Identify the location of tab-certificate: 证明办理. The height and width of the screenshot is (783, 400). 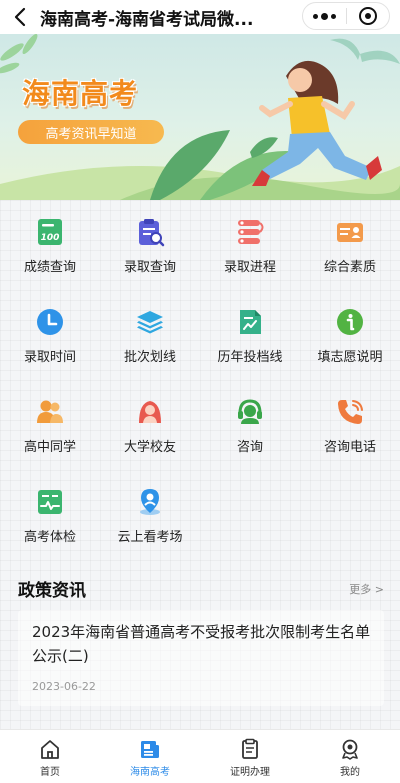
(250, 756).